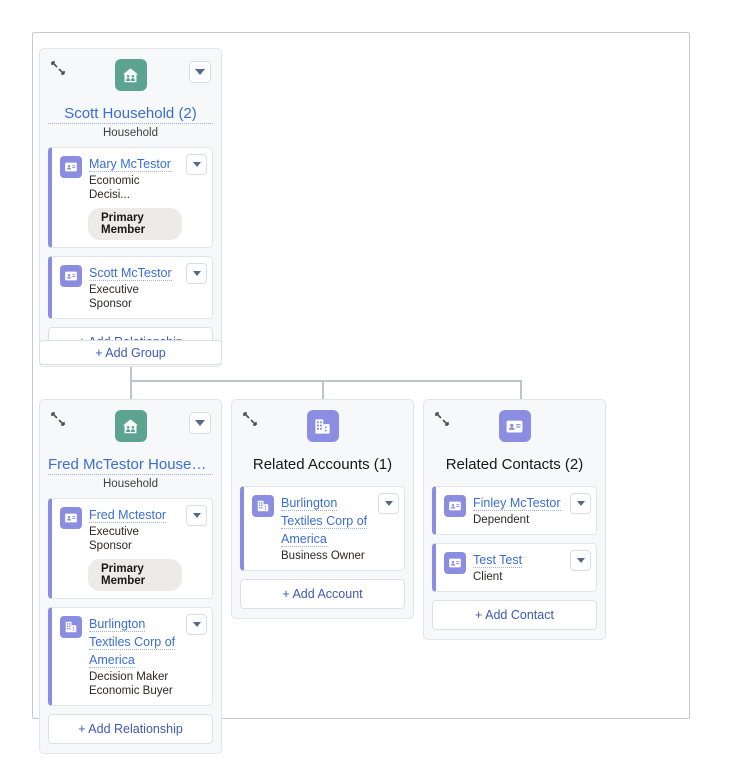 This screenshot has width=739, height=768. Describe the element at coordinates (324, 521) in the screenshot. I see `account-name: Burlington Textiles Corp of America` at that location.